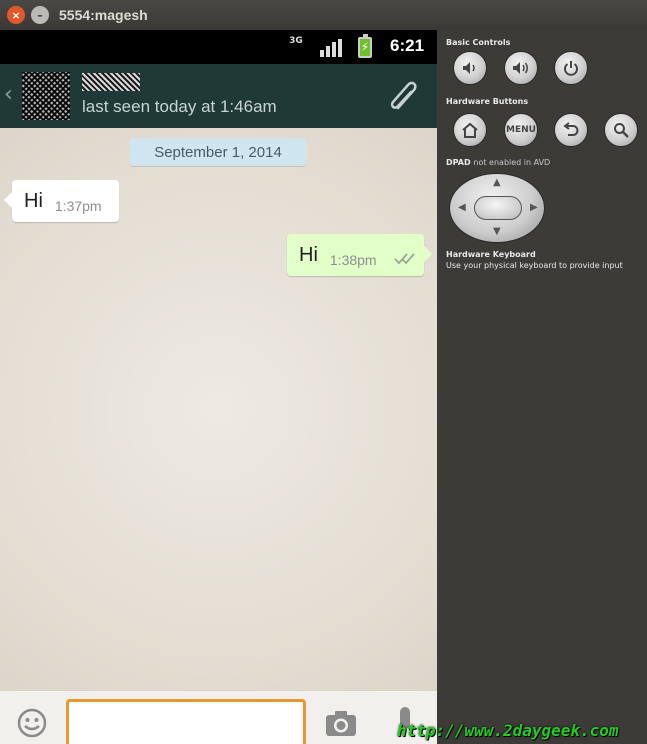 Image resolution: width=647 pixels, height=744 pixels. Describe the element at coordinates (407, 45) in the screenshot. I see `status-time: 6:21` at that location.